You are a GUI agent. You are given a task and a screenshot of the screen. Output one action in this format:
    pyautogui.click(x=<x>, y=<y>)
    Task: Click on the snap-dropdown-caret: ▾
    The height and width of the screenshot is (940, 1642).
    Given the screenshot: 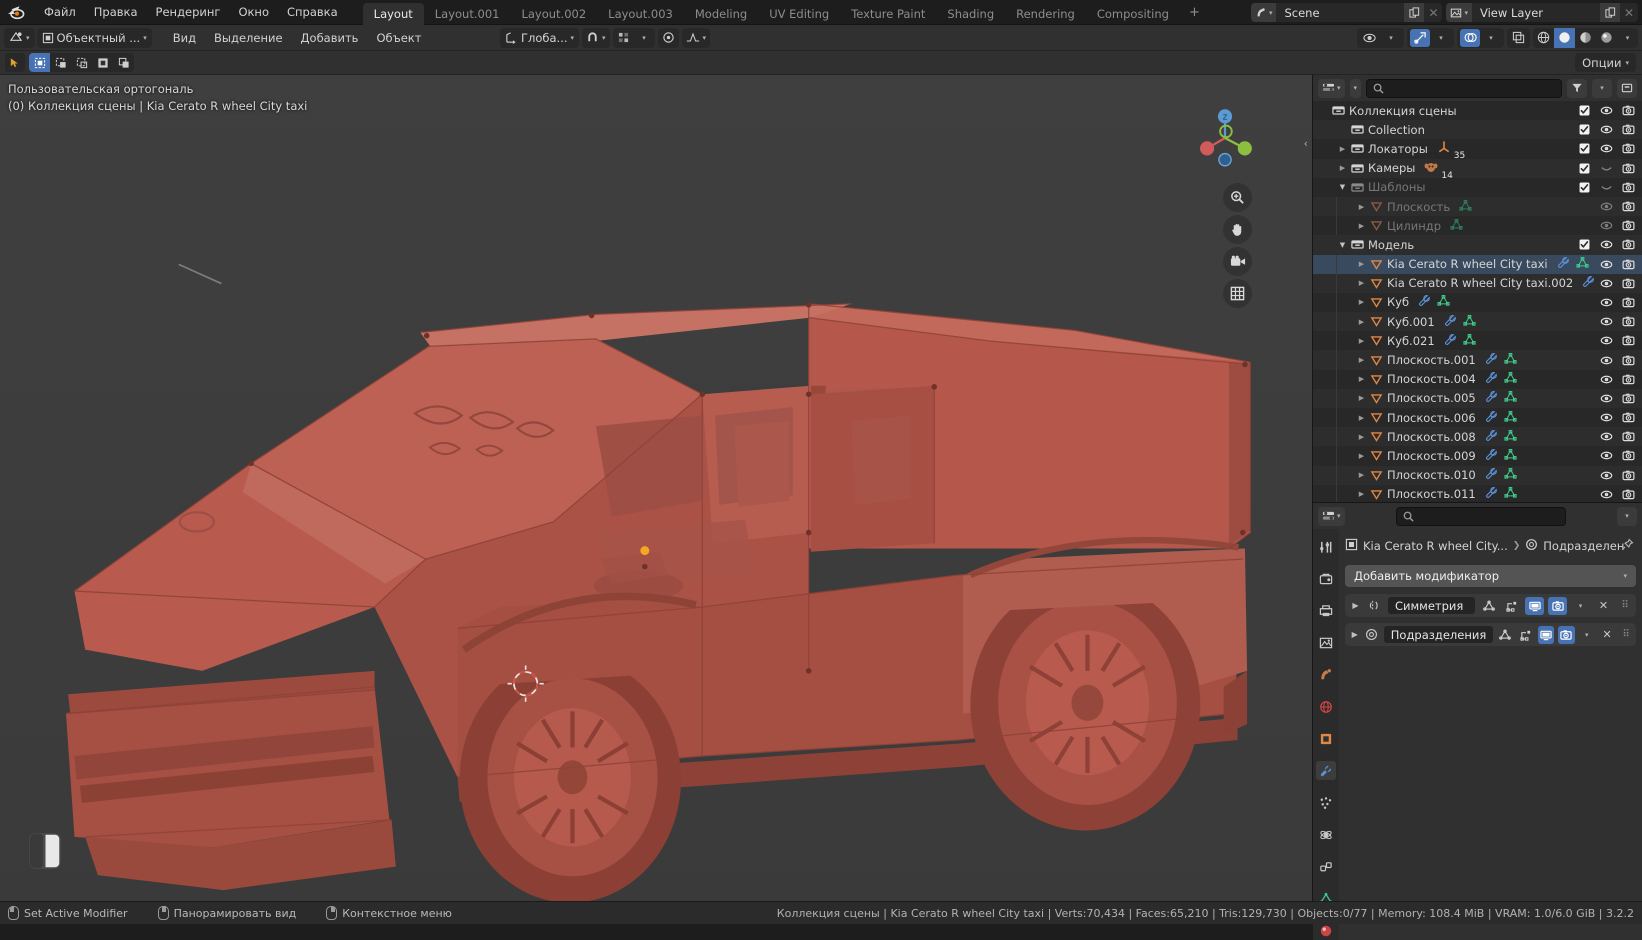 What is the action you would take?
    pyautogui.click(x=644, y=38)
    